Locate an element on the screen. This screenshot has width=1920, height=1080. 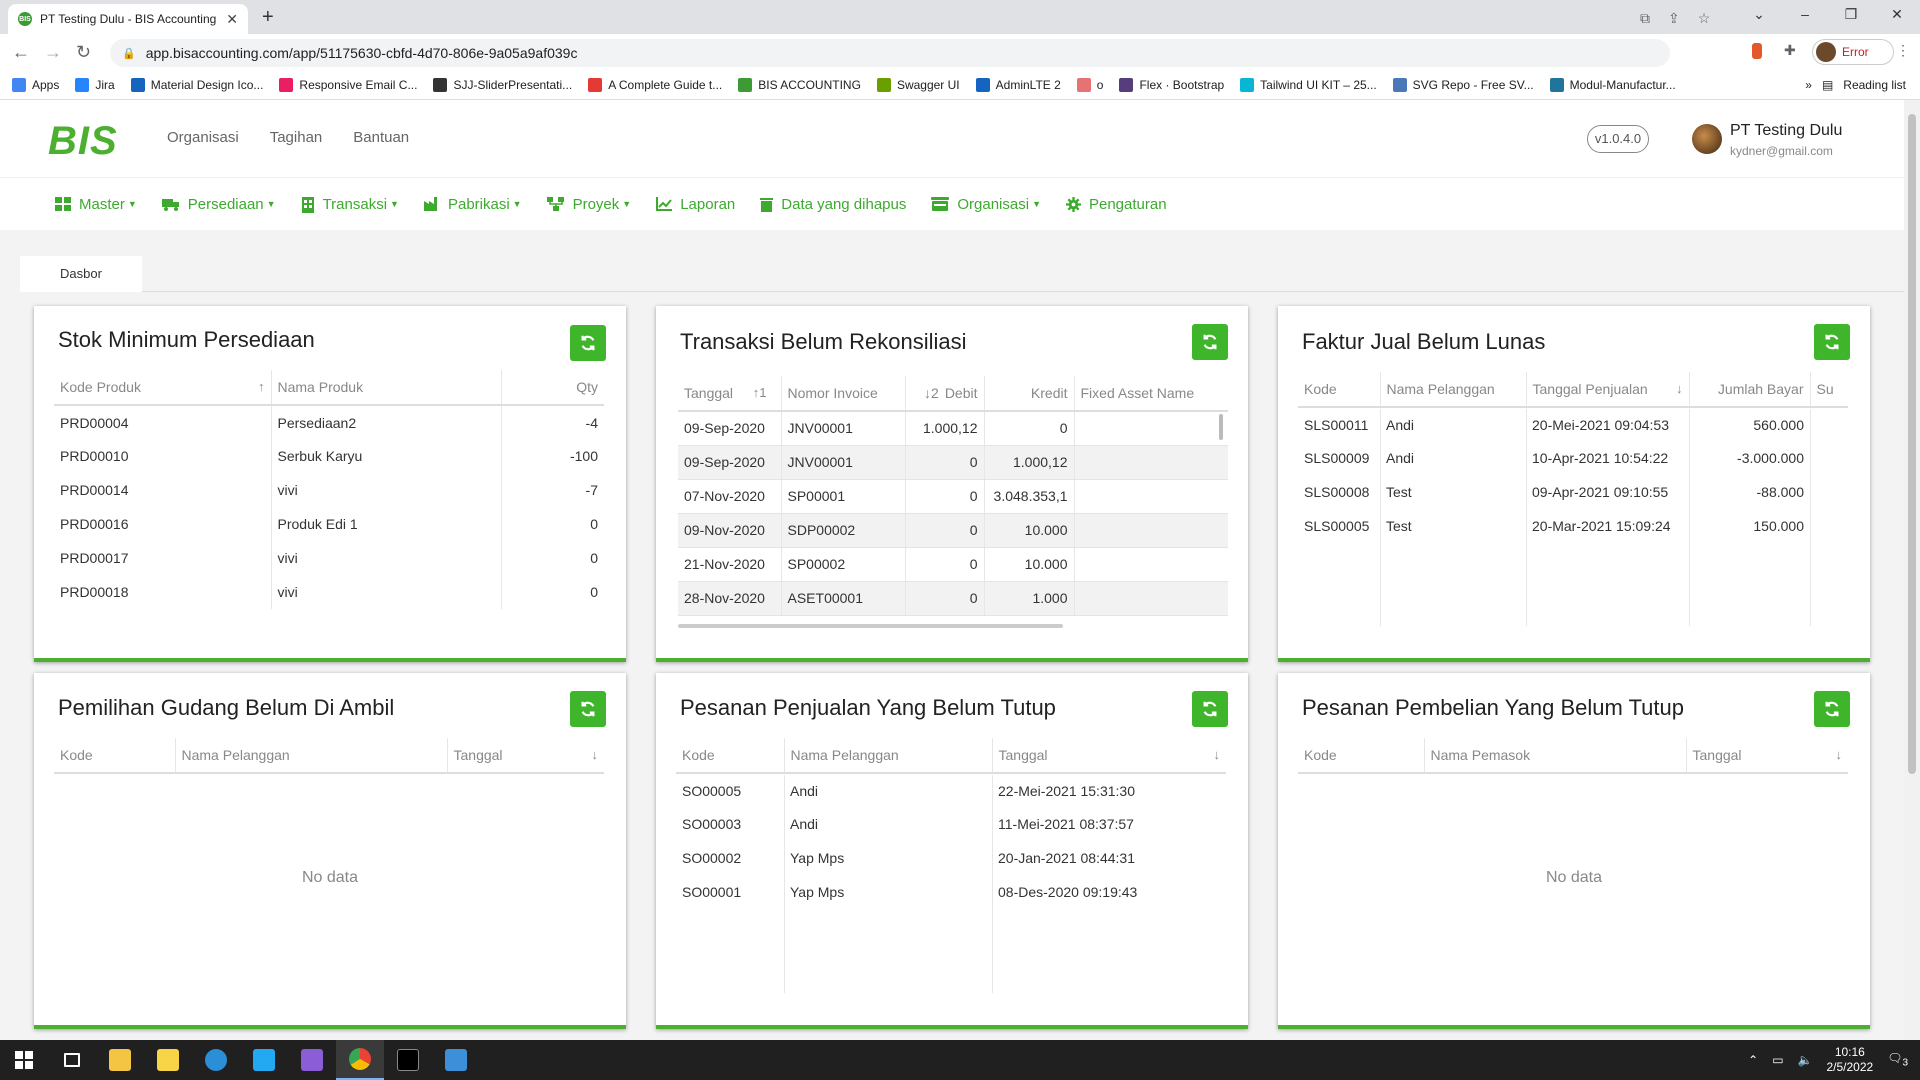
bookmark-item: BIS ACCOUNTING is located at coordinates (799, 84).